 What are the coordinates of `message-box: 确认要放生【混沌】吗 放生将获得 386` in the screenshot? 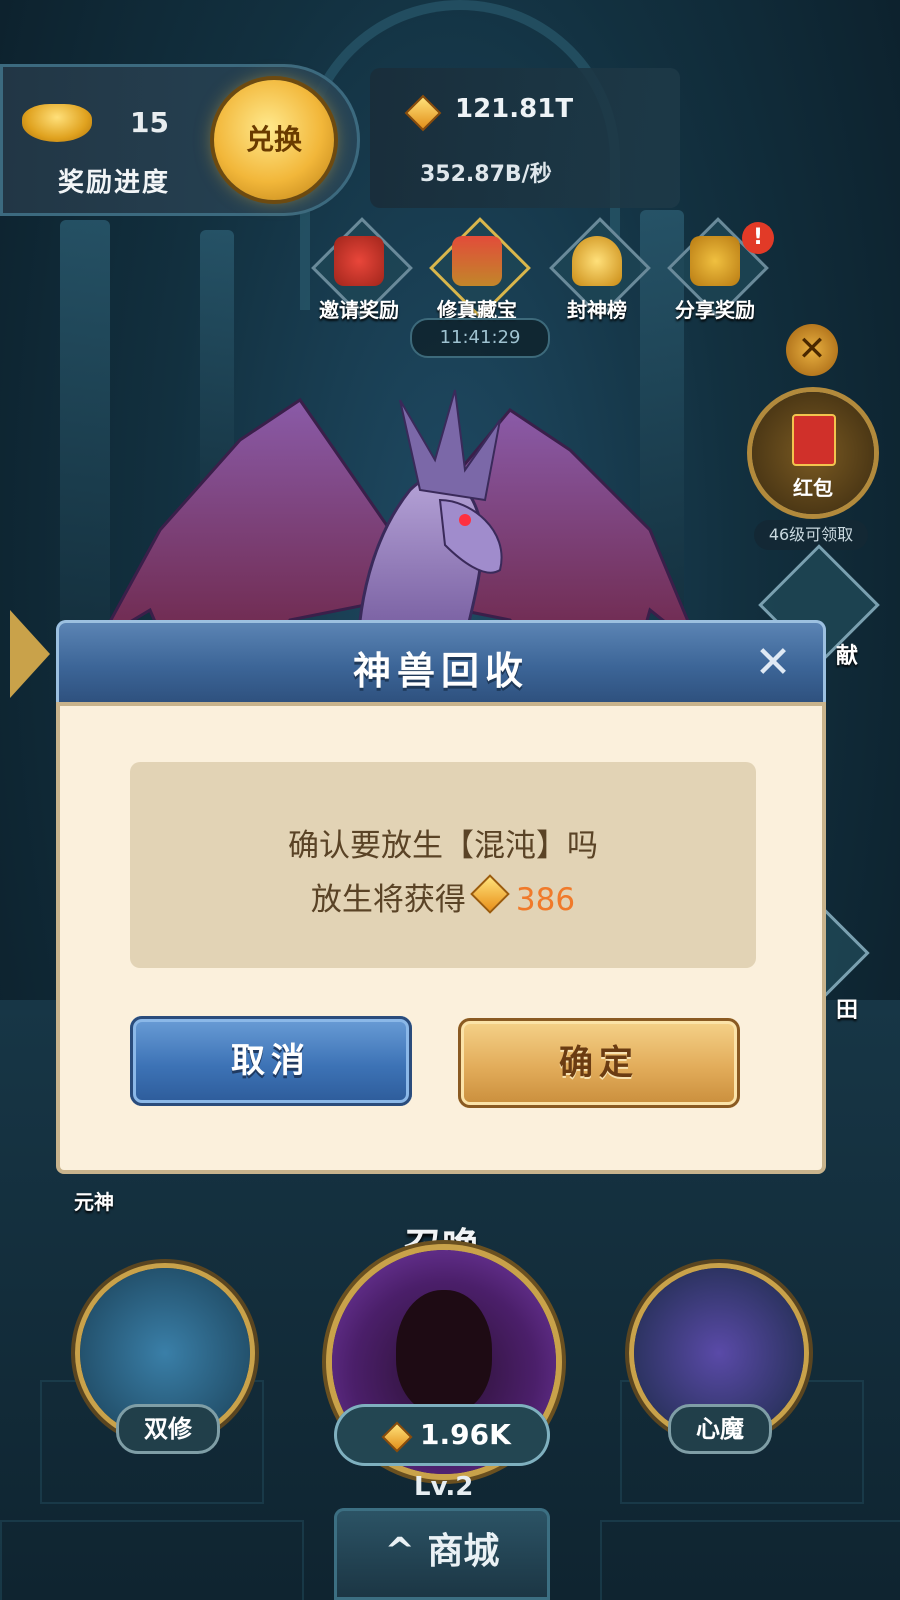 It's located at (443, 865).